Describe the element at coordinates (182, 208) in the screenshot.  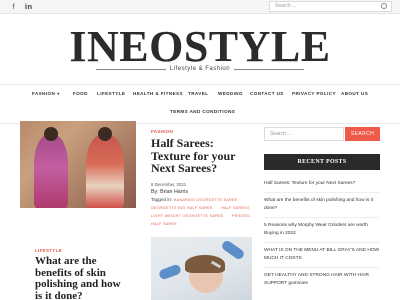
I see `tag-link: GEORGETTE BIG HALF SAREE` at that location.